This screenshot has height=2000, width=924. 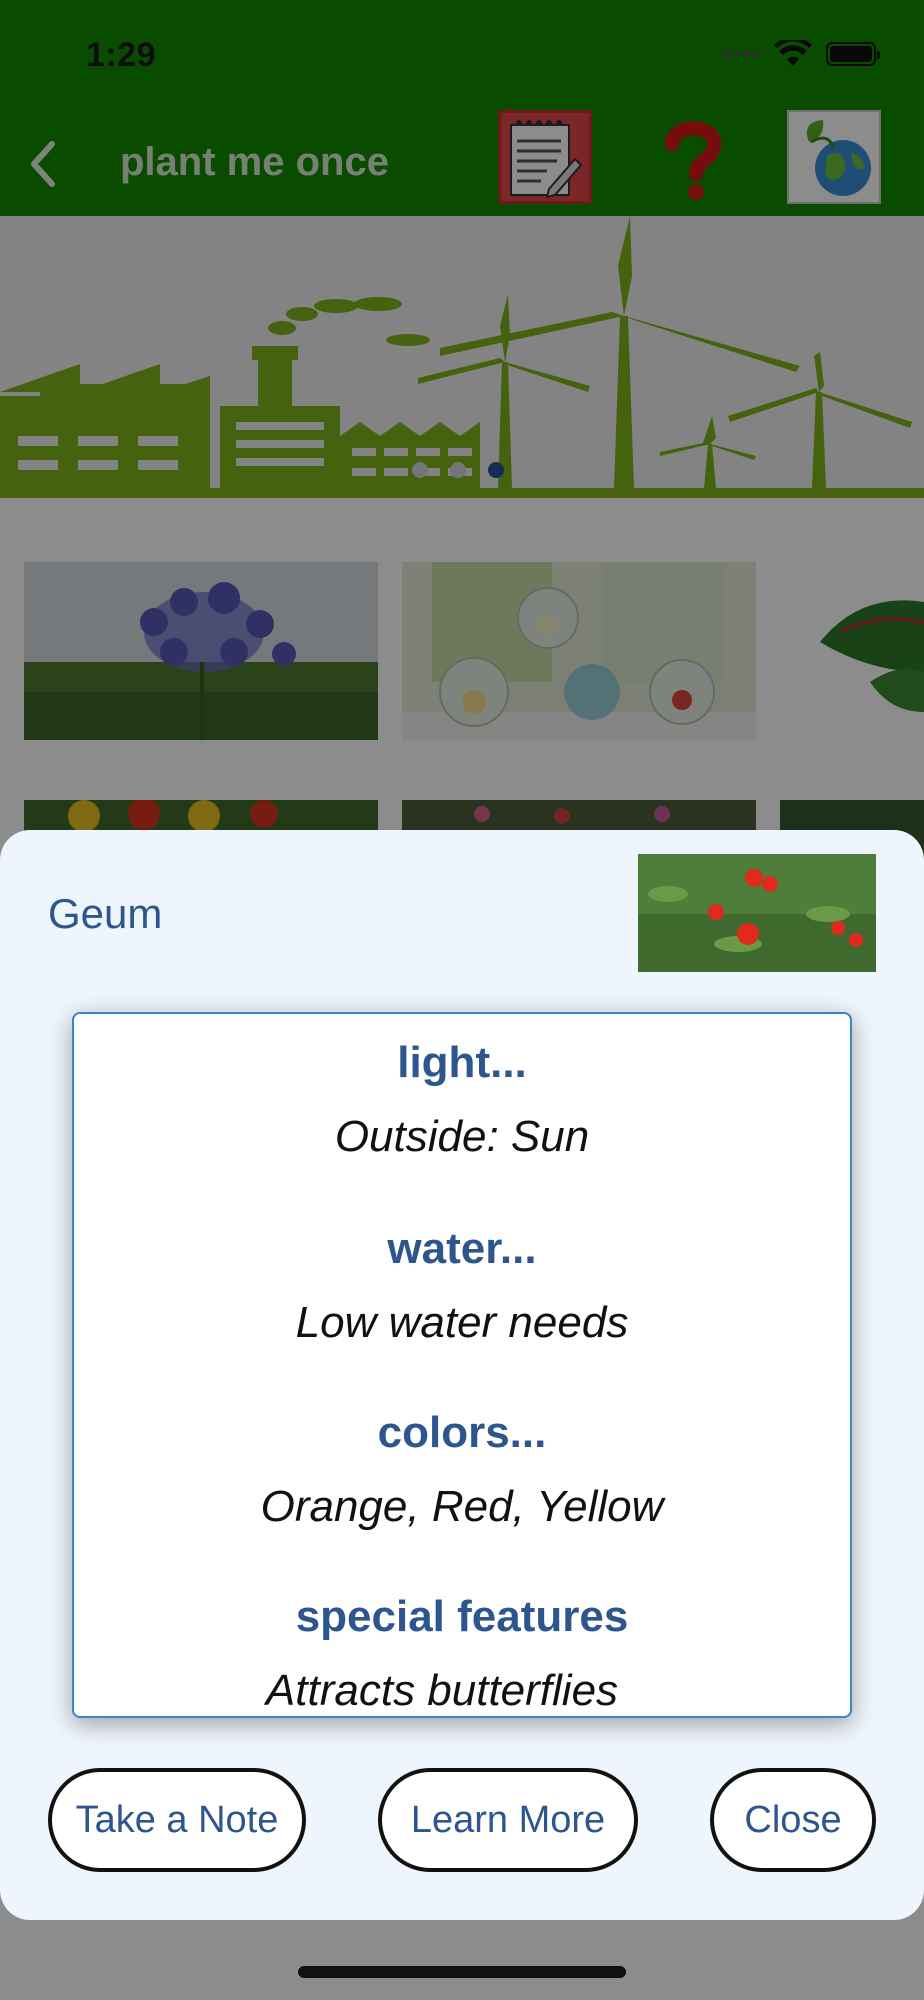 I want to click on info-section-colors: colors... Orange, Red, Yellow, so click(x=462, y=1470).